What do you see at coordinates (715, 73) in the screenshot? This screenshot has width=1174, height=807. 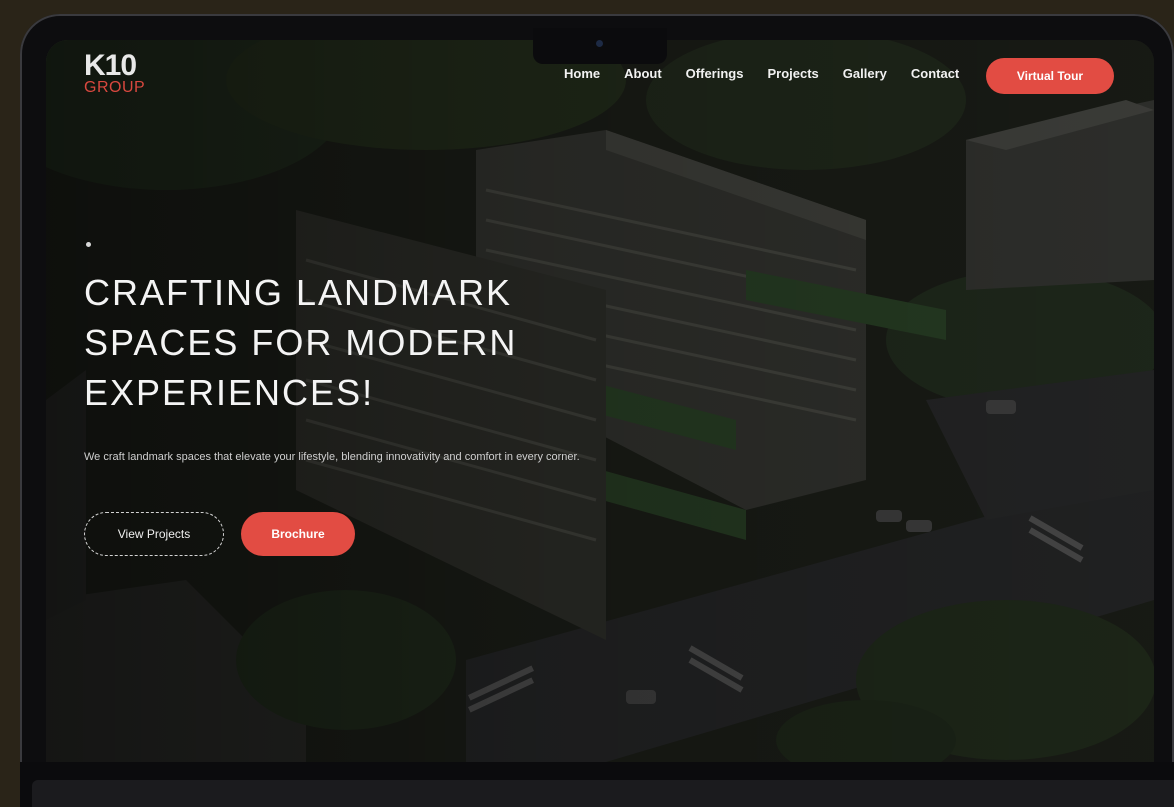 I see `nav-offerings: Offerings` at bounding box center [715, 73].